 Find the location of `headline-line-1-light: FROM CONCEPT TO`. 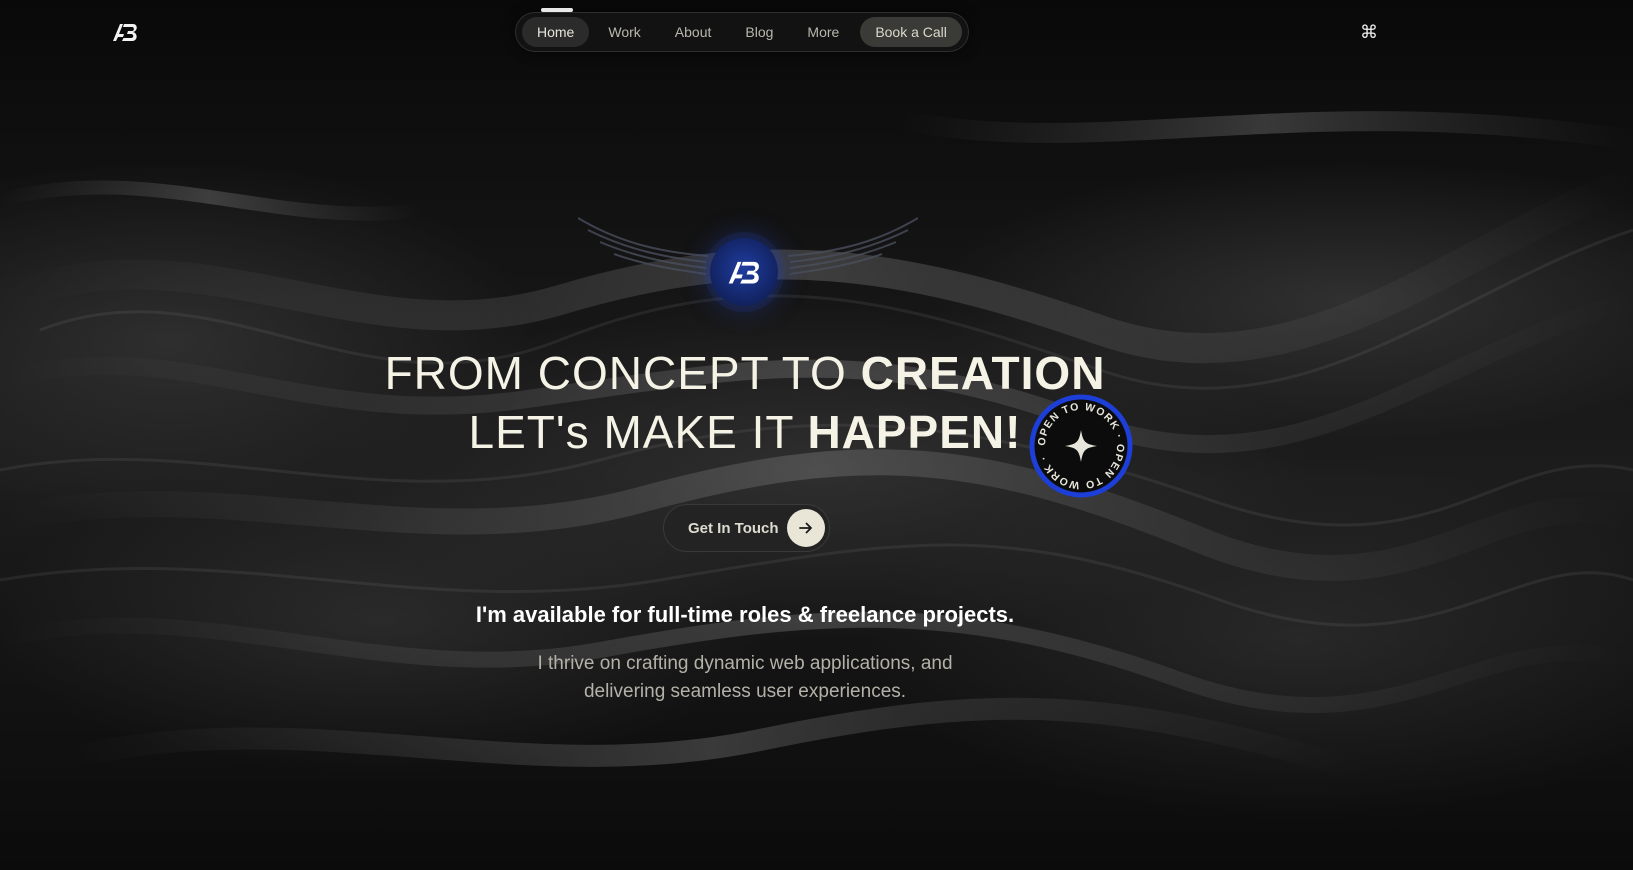

headline-line-1-light: FROM CONCEPT TO is located at coordinates (622, 373).